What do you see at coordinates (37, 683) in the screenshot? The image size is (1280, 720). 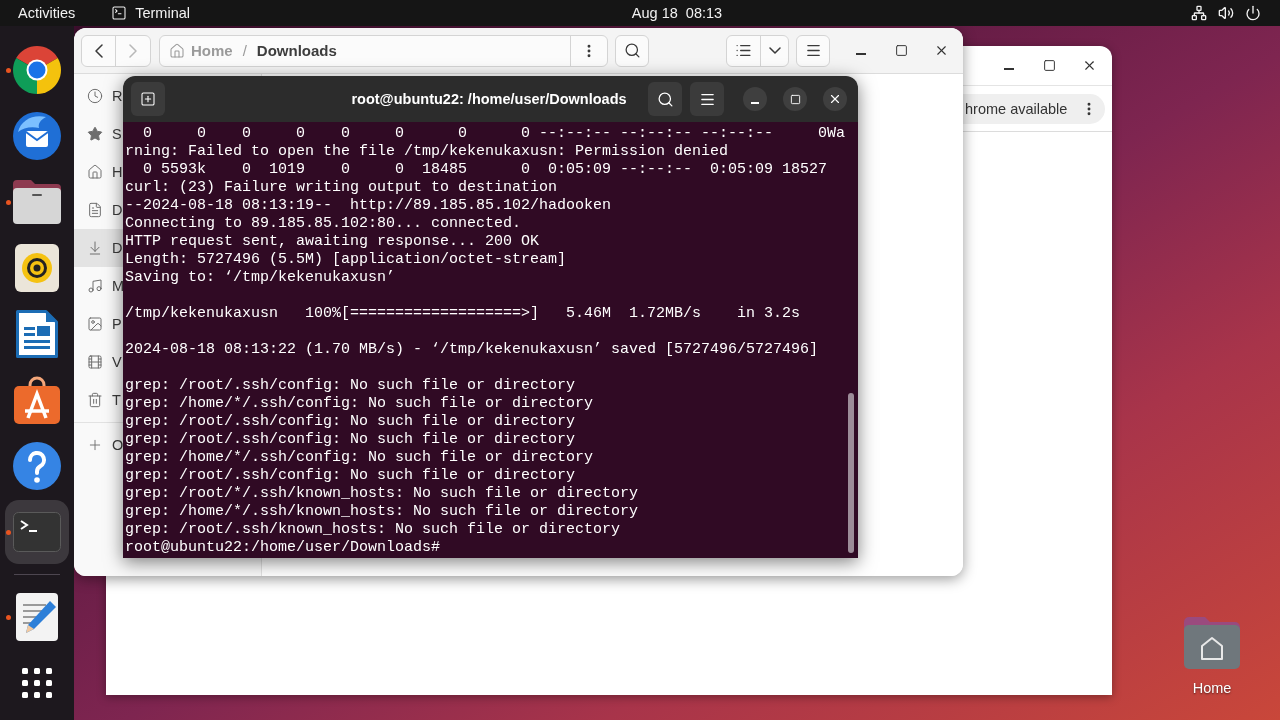 I see `app-grid-icon` at bounding box center [37, 683].